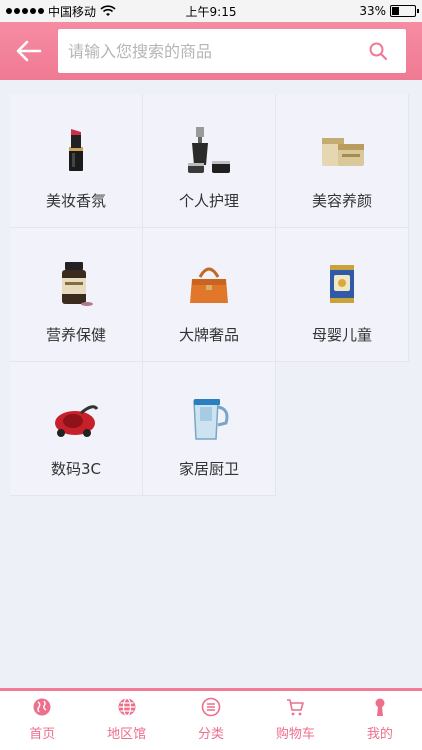 The height and width of the screenshot is (750, 422). I want to click on status-left: 中国移动, so click(75, 11).